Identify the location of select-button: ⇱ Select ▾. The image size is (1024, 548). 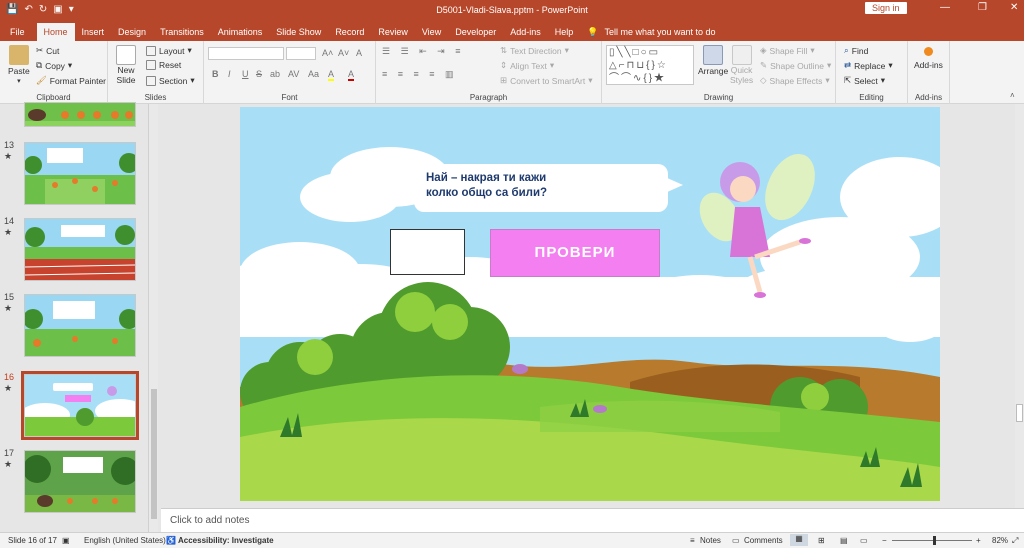
(864, 80).